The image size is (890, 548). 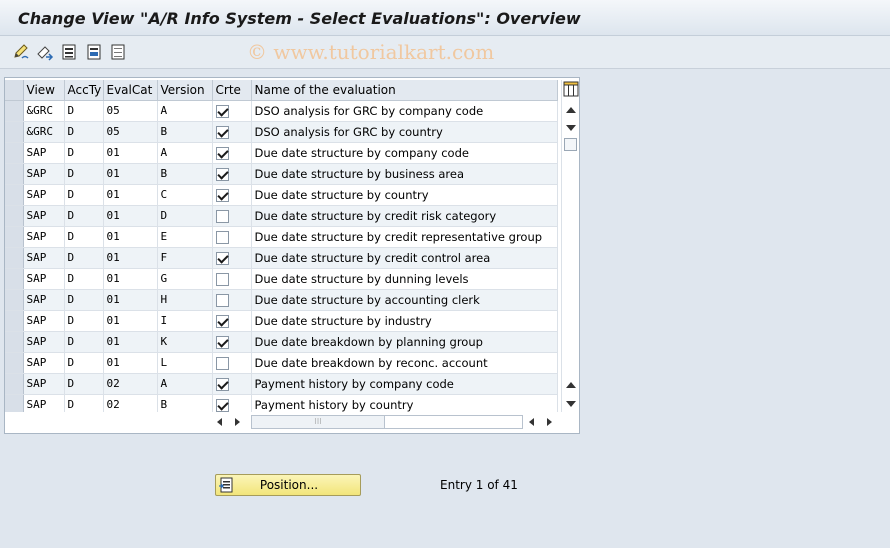 What do you see at coordinates (571, 128) in the screenshot?
I see `scroll-down-arrow-icon` at bounding box center [571, 128].